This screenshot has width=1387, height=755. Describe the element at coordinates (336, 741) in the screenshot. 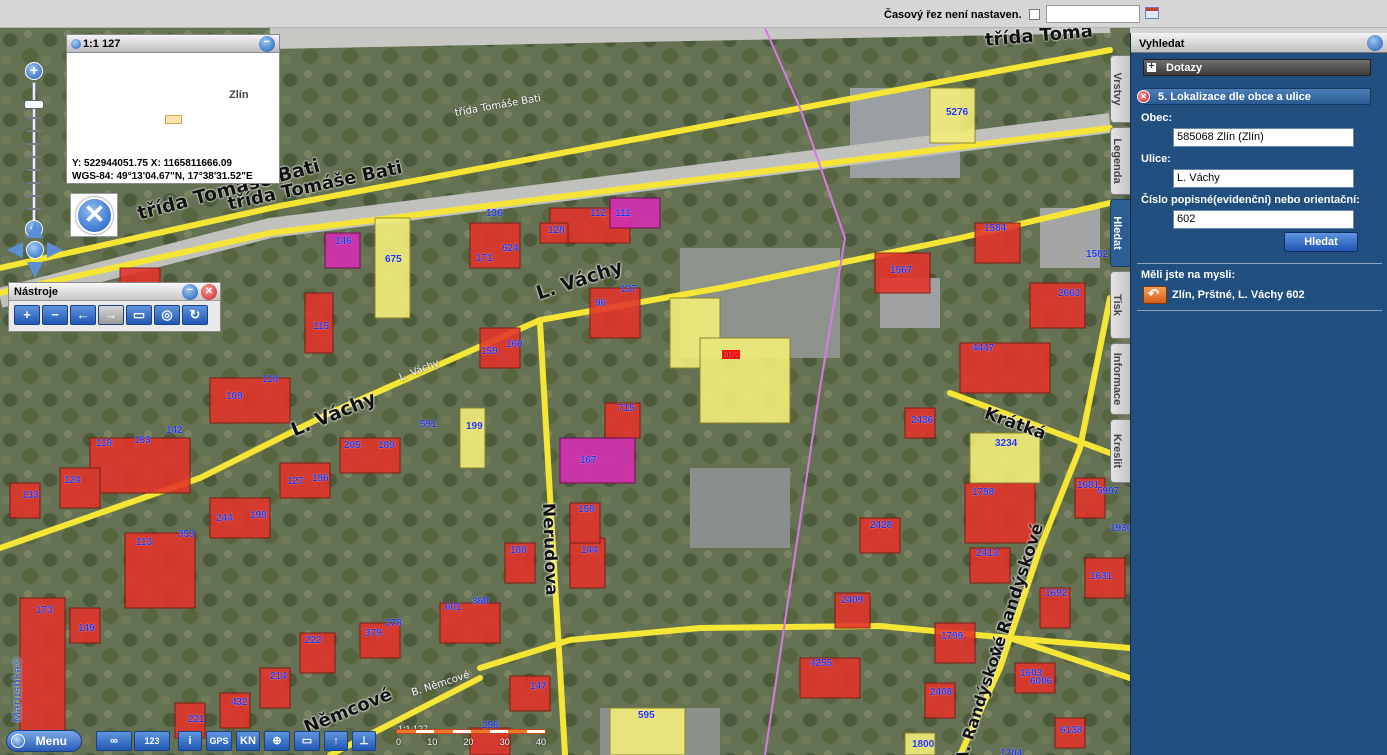

I see `upload-button: ↑` at that location.